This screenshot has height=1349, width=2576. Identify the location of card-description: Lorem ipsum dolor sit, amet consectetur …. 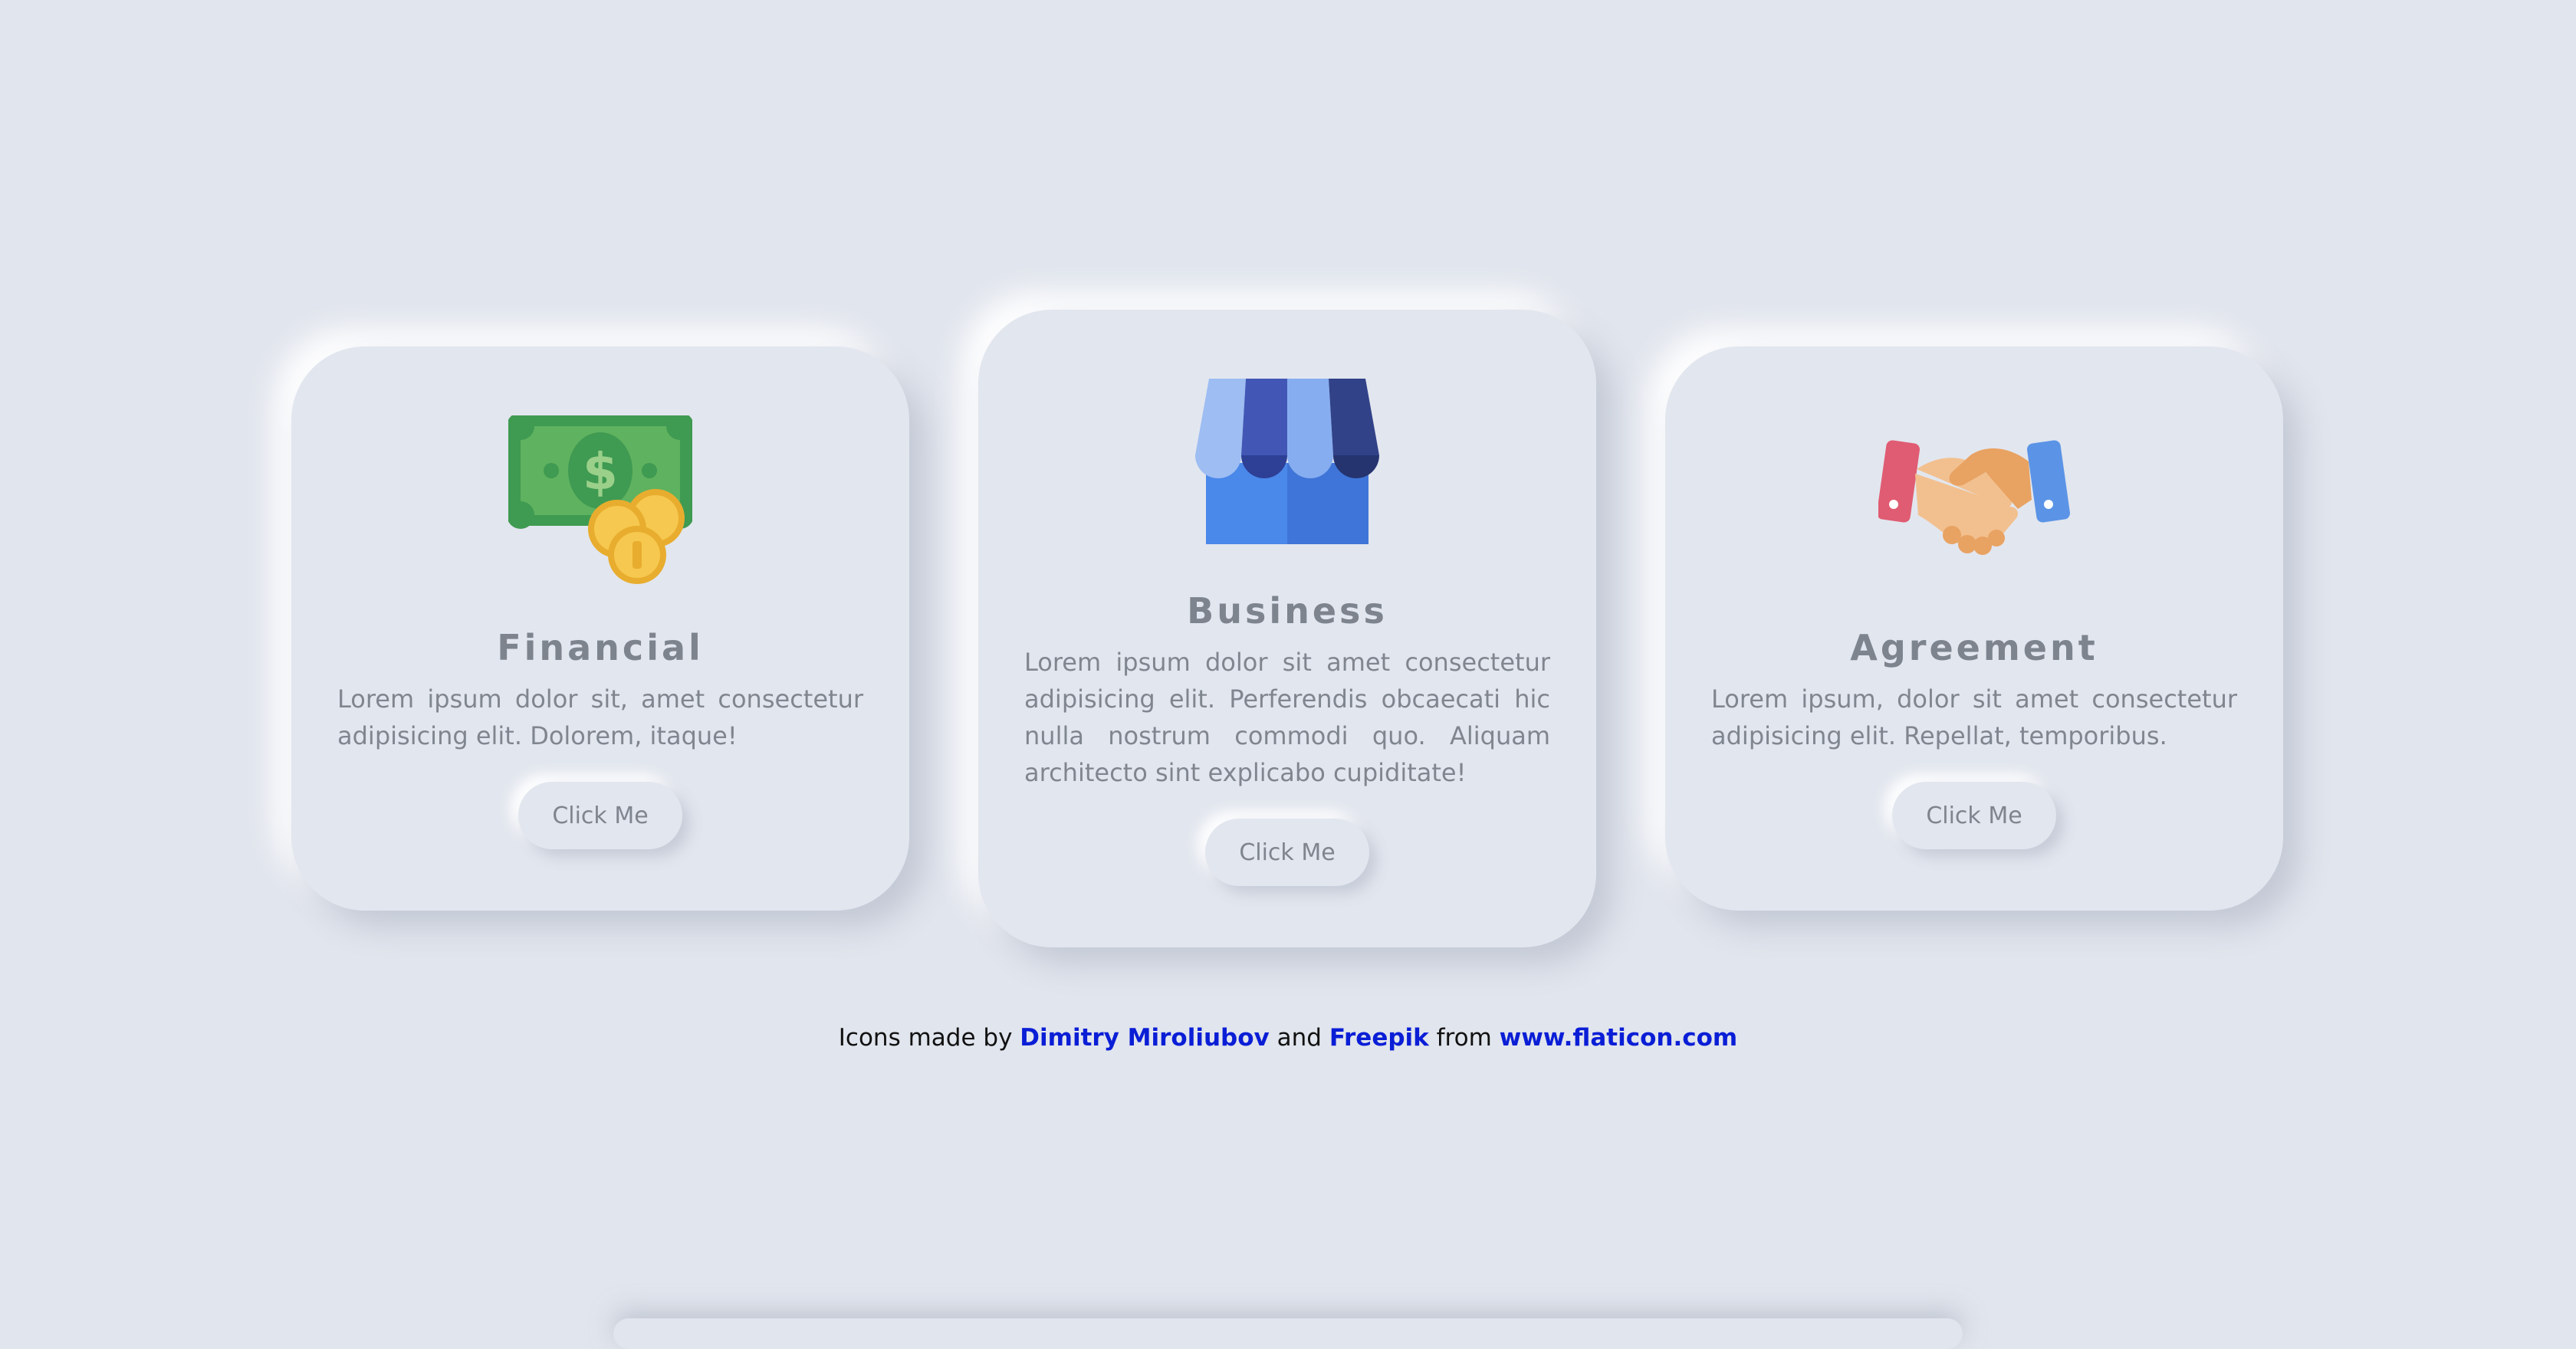
(600, 717).